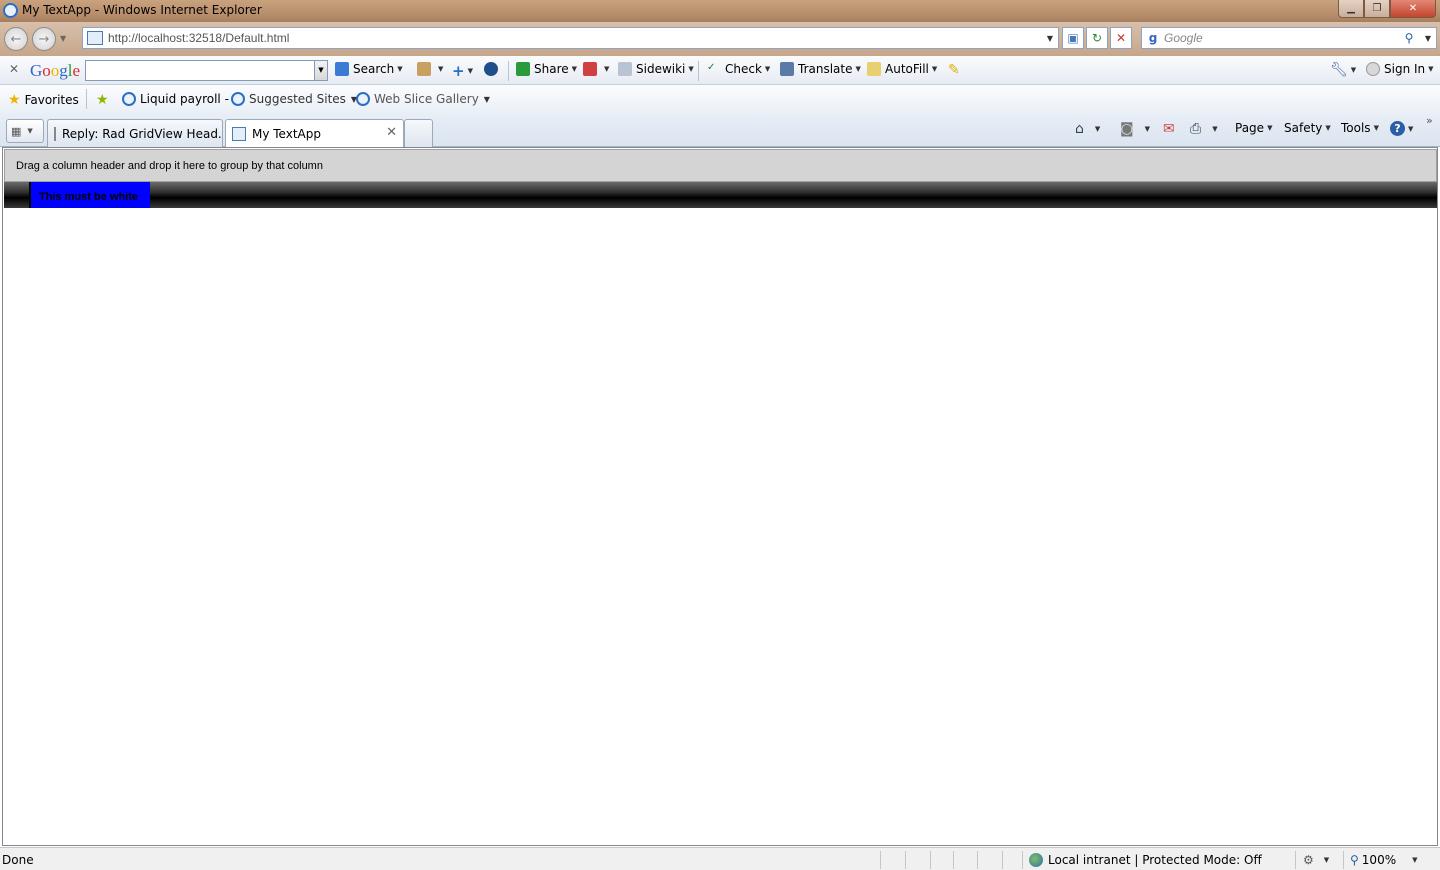 This screenshot has width=1440, height=870. What do you see at coordinates (1384, 860) in the screenshot?
I see `zoom-button: ⚲ 100% ▼` at bounding box center [1384, 860].